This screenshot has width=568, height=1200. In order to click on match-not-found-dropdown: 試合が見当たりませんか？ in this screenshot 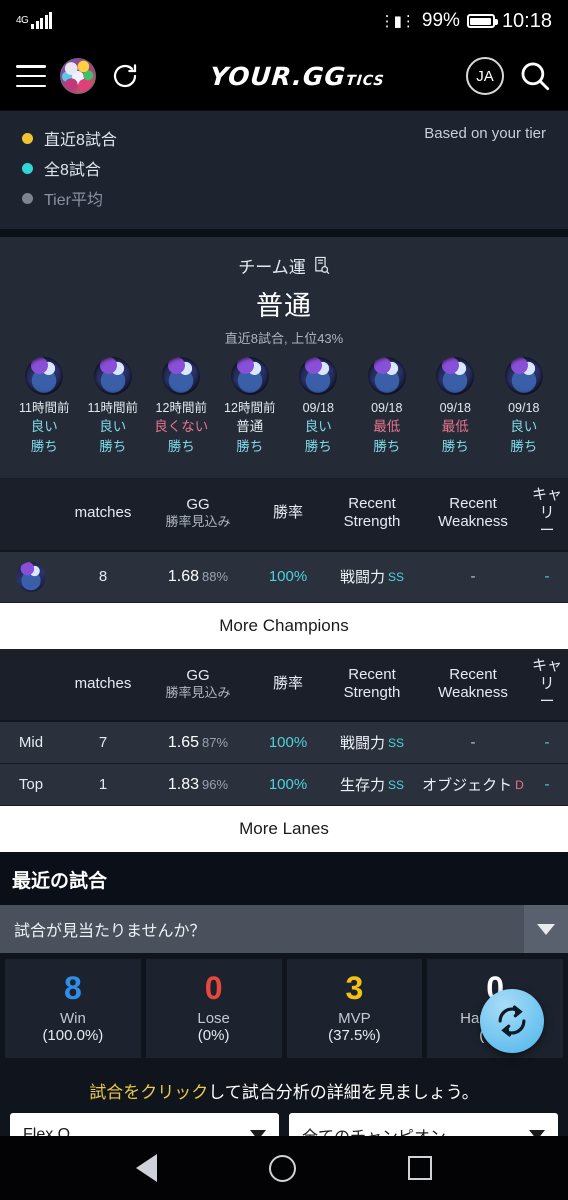, I will do `click(284, 929)`.